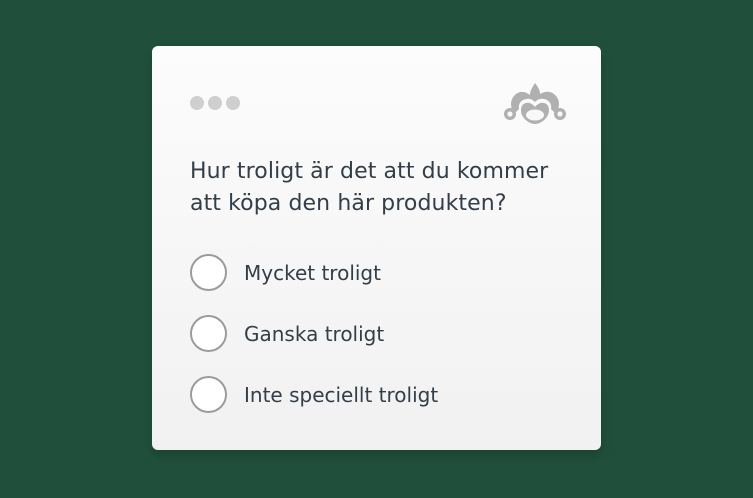 This screenshot has height=498, width=753. Describe the element at coordinates (535, 103) in the screenshot. I see `monkey-logo-icon` at that location.